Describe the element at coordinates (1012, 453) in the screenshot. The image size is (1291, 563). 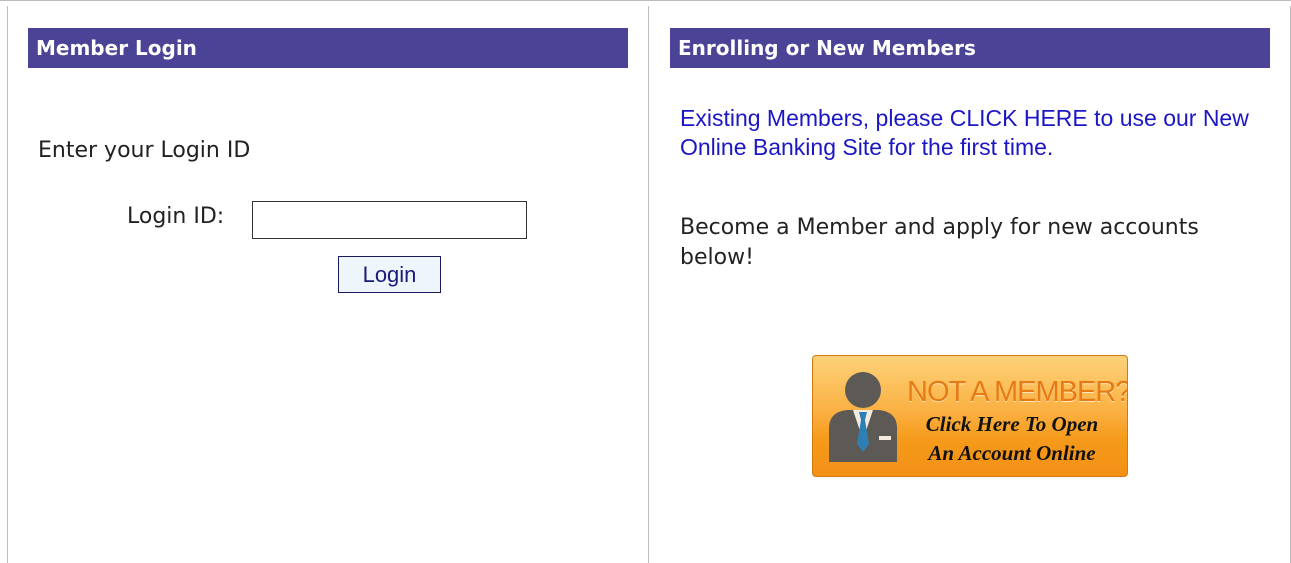
I see `promo-line-2: An Account Online` at that location.